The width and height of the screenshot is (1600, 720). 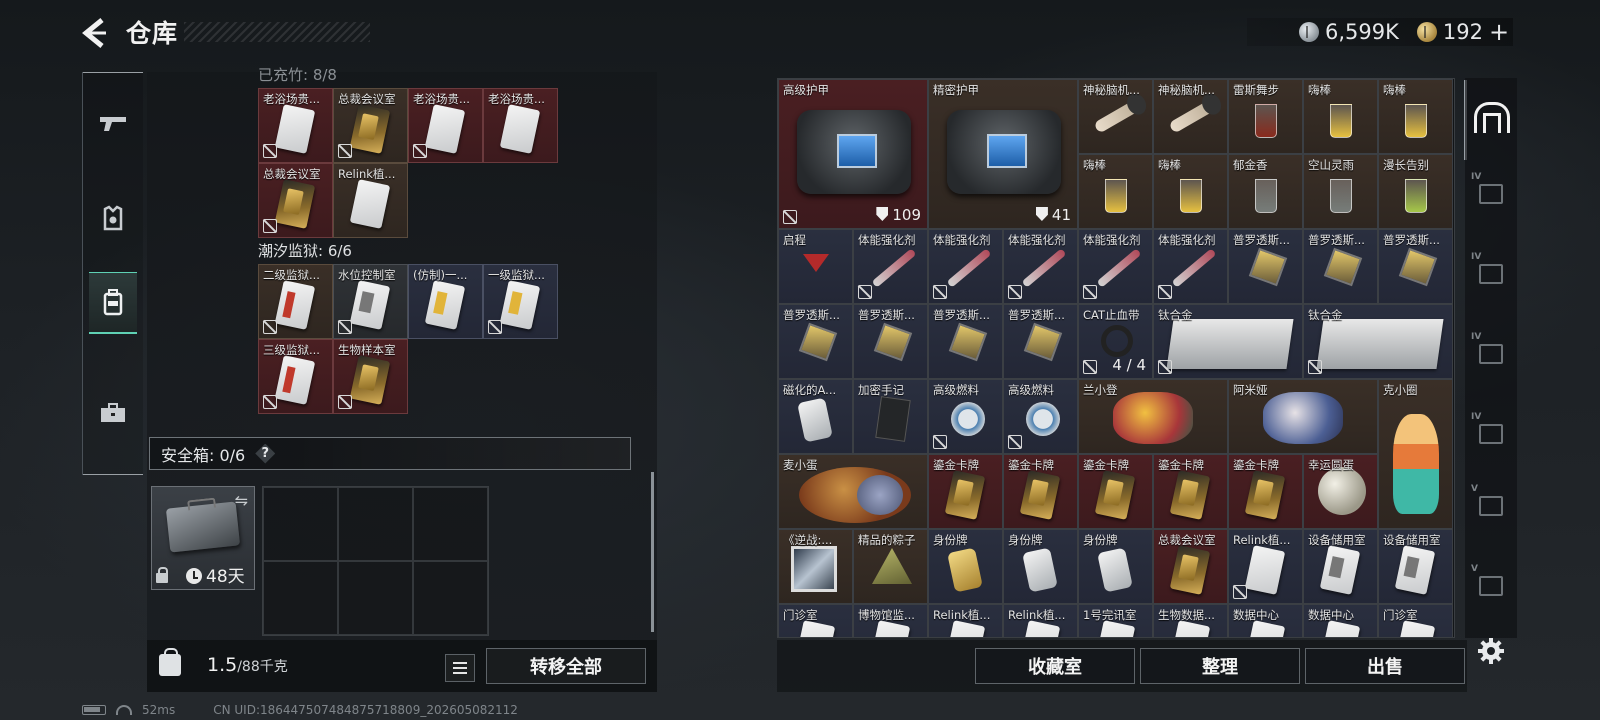 I want to click on transfer-all-button: 转移全部, so click(x=566, y=666).